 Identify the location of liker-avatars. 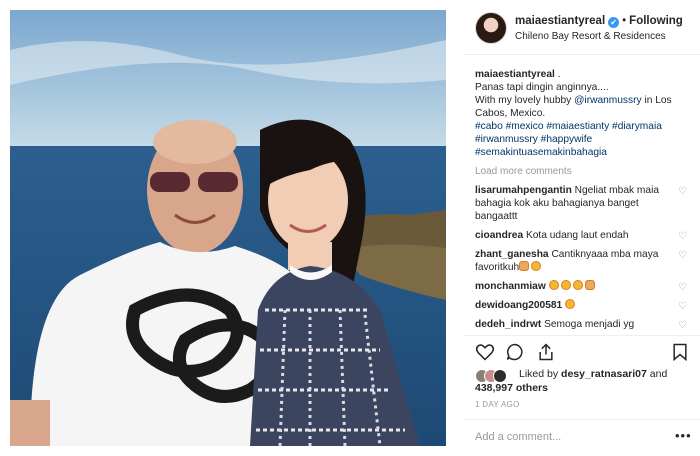
(495, 376).